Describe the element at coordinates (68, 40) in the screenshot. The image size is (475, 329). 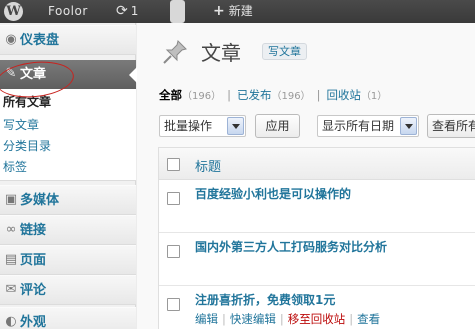
I see `menu-dashboard: ◉ 仪表盘` at that location.